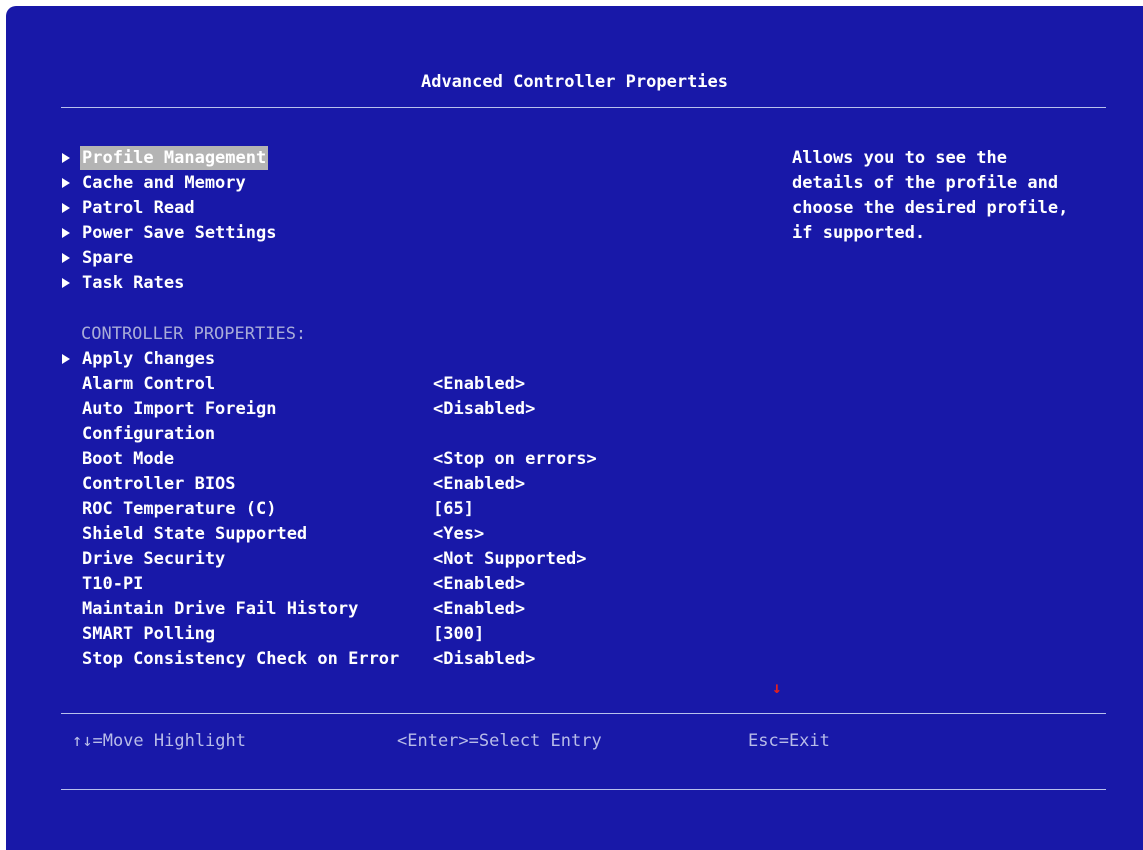 This screenshot has width=1143, height=850. I want to click on property-value: [65], so click(453, 509).